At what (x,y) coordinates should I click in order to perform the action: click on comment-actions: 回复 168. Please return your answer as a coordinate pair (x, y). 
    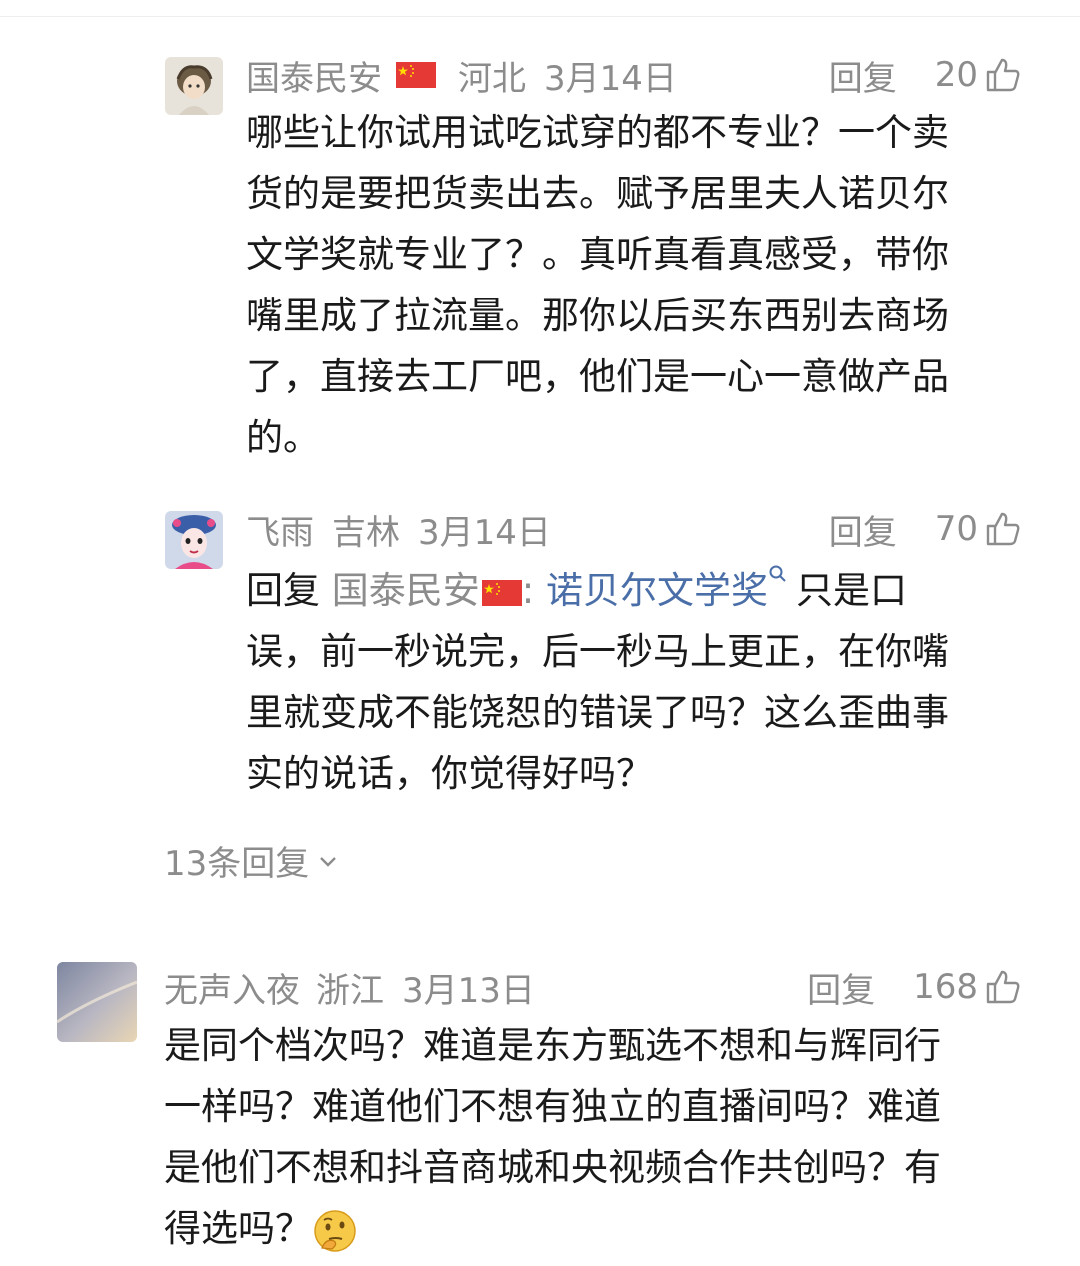
    Looking at the image, I should click on (914, 987).